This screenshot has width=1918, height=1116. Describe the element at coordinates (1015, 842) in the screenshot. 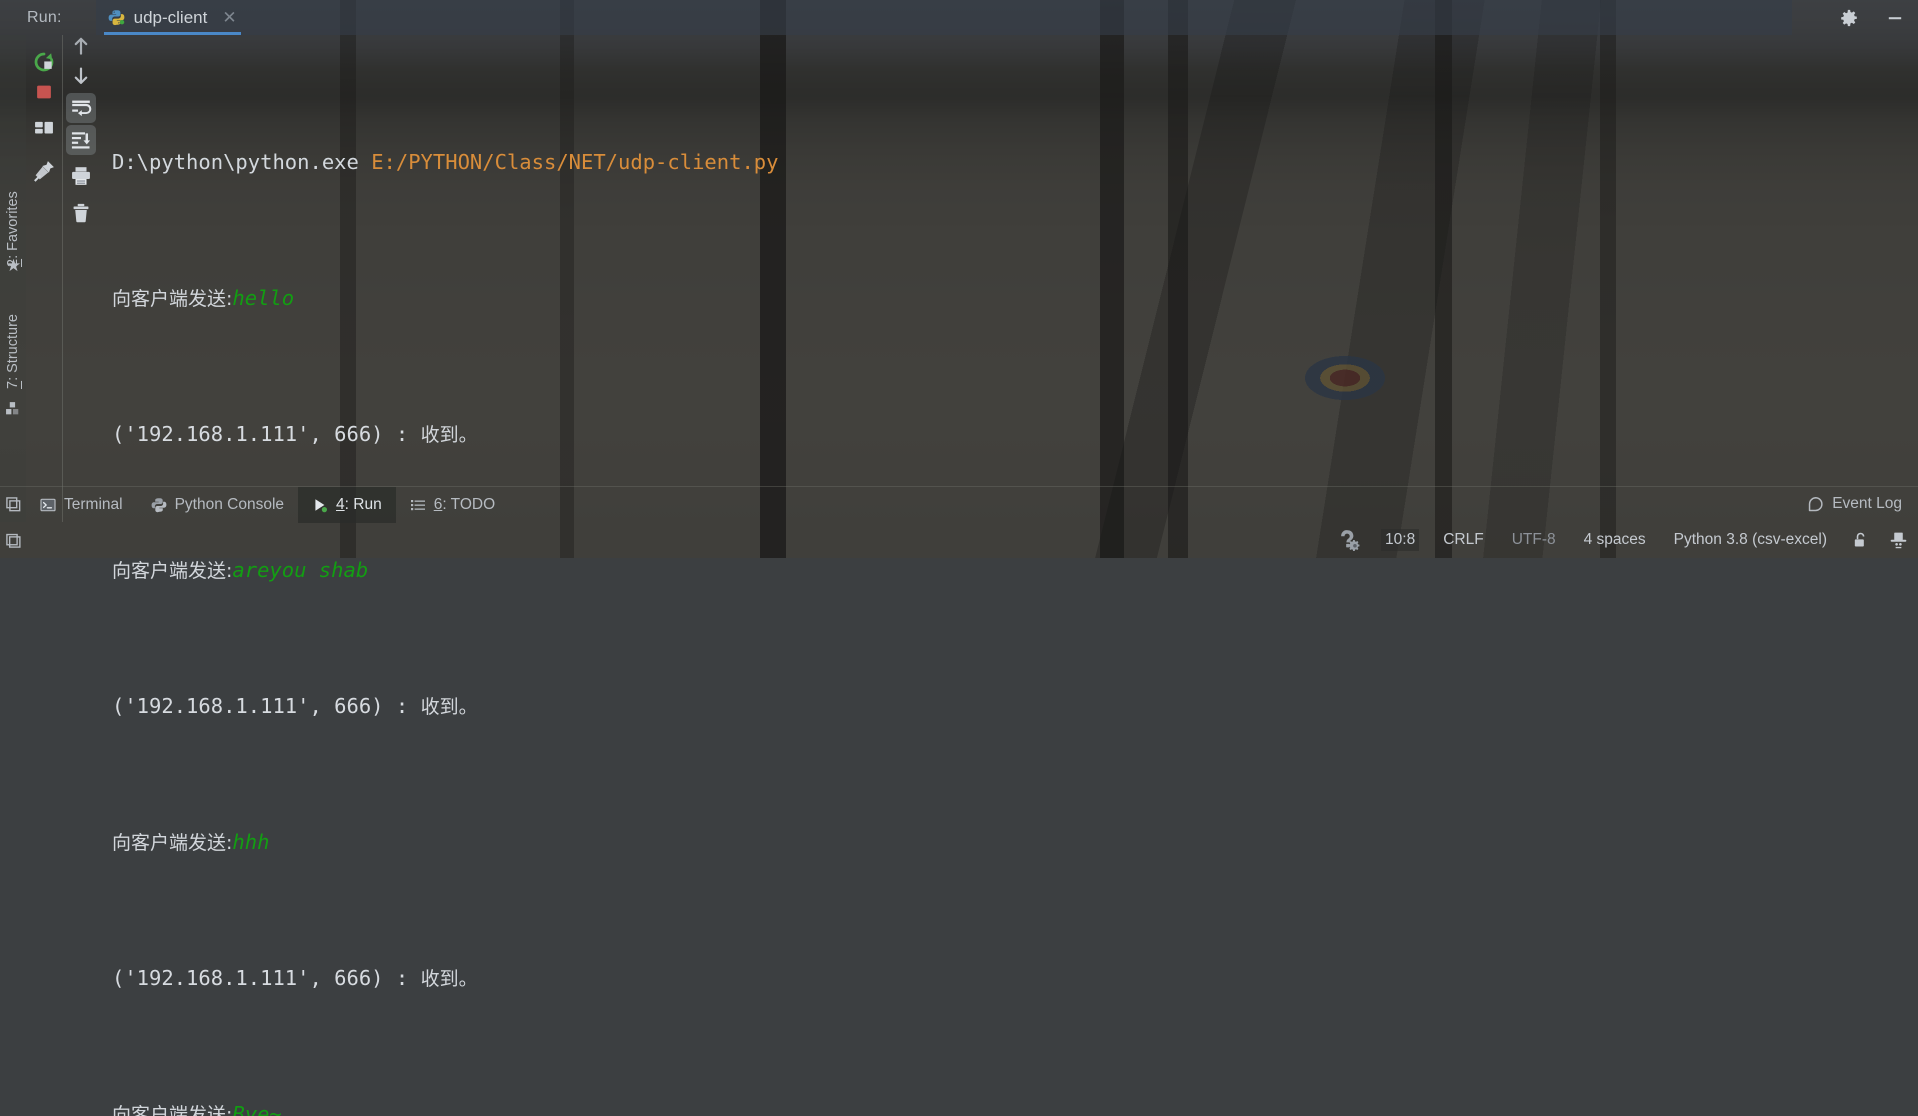

I see `console-line-sent: 向客户端发送:hhh` at that location.